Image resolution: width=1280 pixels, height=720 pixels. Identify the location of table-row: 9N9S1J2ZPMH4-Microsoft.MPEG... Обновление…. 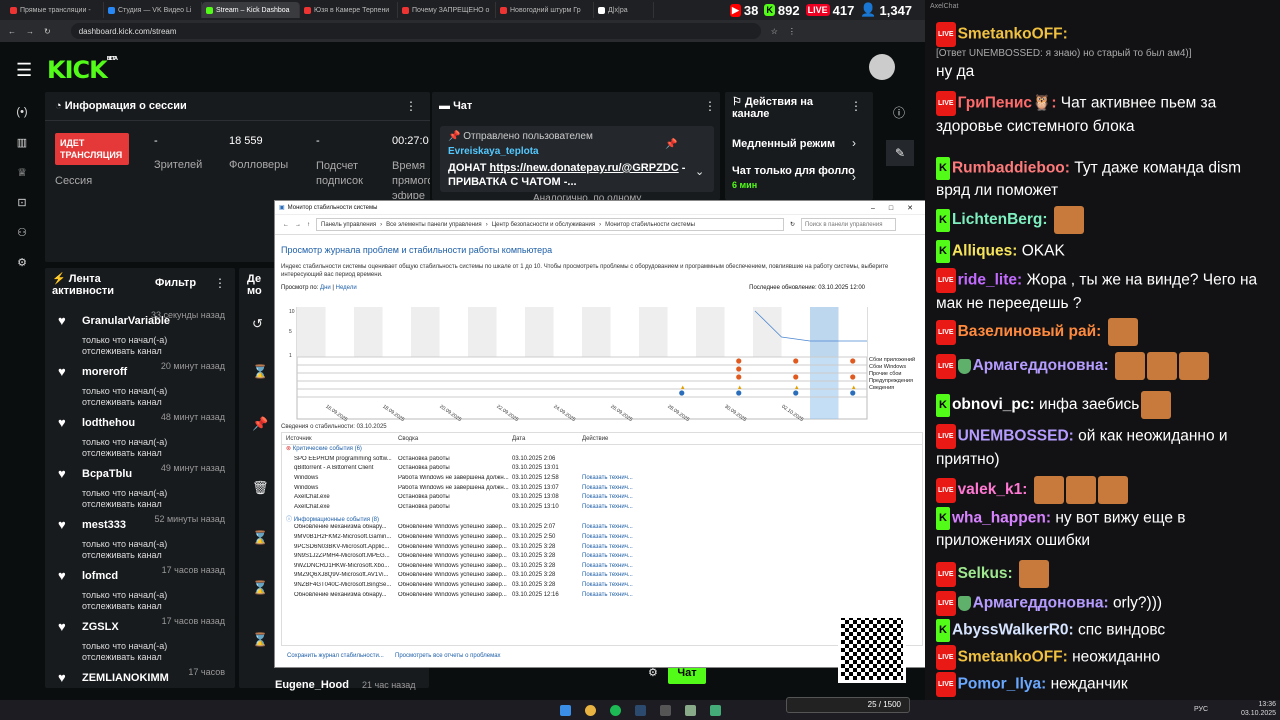
(602, 556).